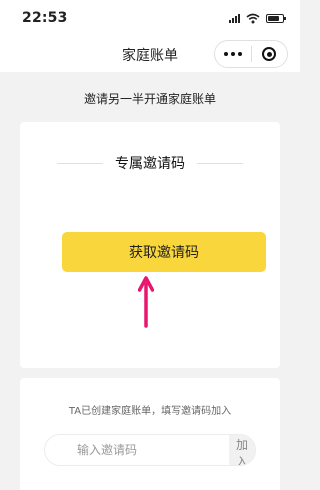 This screenshot has height=490, width=320. I want to click on card-title-row: 专属邀请码, so click(150, 163).